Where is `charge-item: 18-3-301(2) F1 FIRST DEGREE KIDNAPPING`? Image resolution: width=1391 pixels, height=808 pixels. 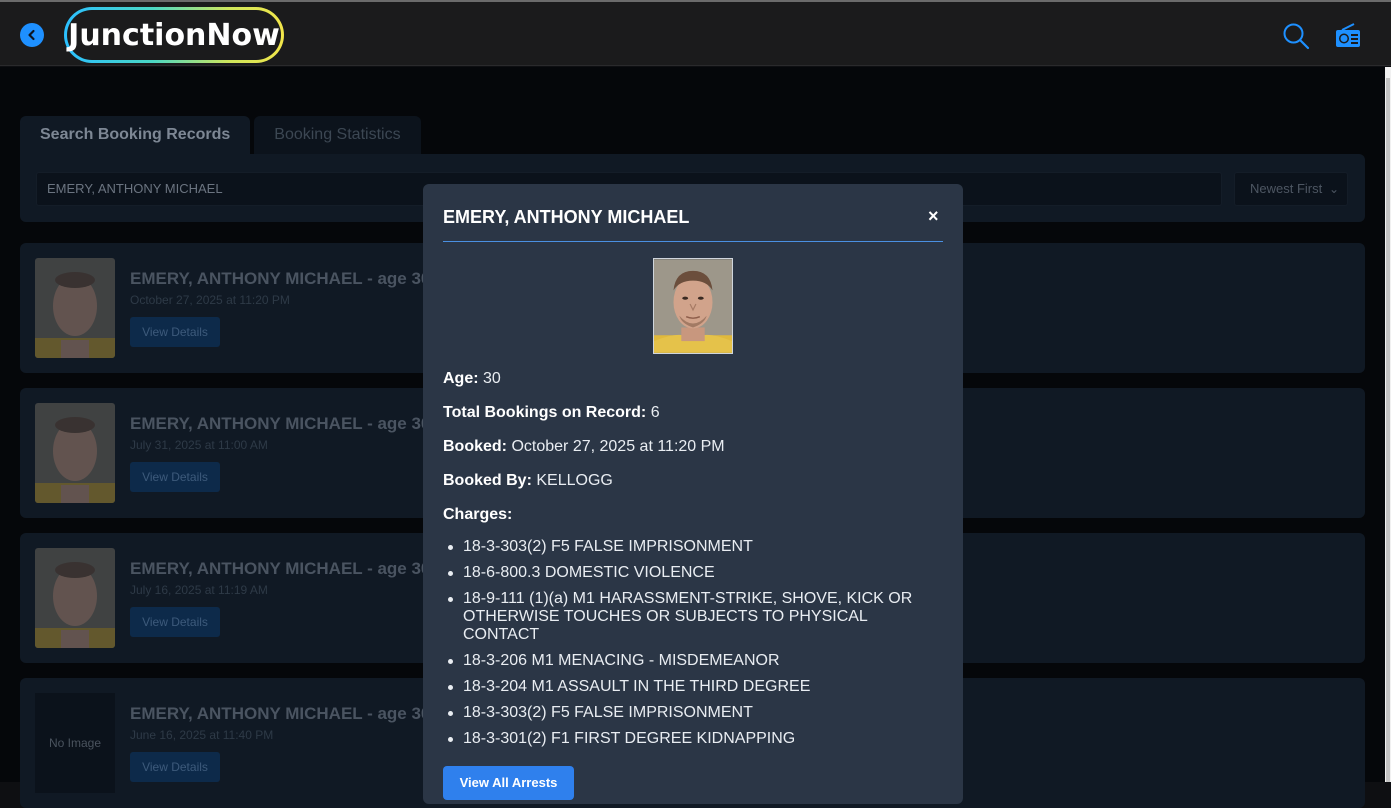
charge-item: 18-3-301(2) F1 FIRST DEGREE KIDNAPPING is located at coordinates (695, 739).